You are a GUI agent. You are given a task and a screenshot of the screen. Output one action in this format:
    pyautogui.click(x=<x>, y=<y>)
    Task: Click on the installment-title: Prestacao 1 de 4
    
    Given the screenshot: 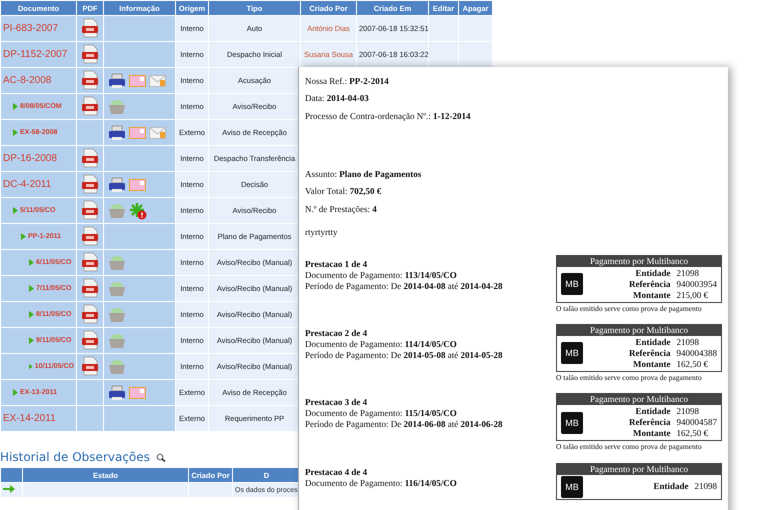 What is the action you would take?
    pyautogui.click(x=336, y=263)
    